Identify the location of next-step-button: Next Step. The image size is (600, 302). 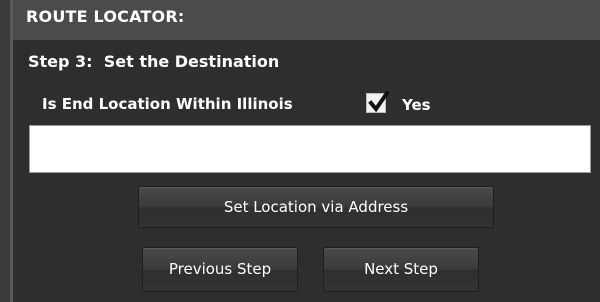
(401, 269).